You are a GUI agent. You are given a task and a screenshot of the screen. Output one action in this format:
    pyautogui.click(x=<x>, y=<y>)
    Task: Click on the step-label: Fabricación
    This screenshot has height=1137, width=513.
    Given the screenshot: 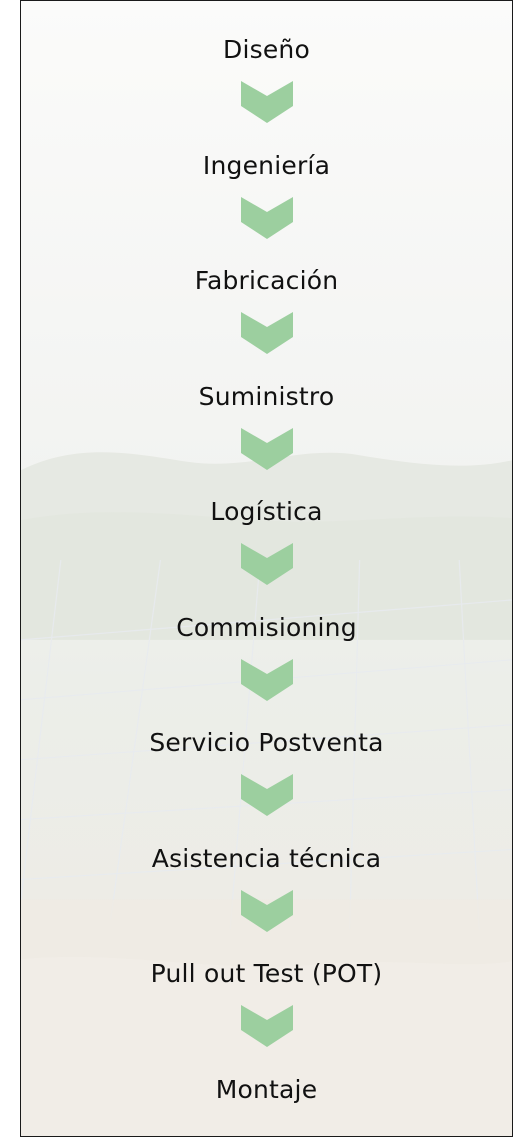 What is the action you would take?
    pyautogui.click(x=266, y=280)
    